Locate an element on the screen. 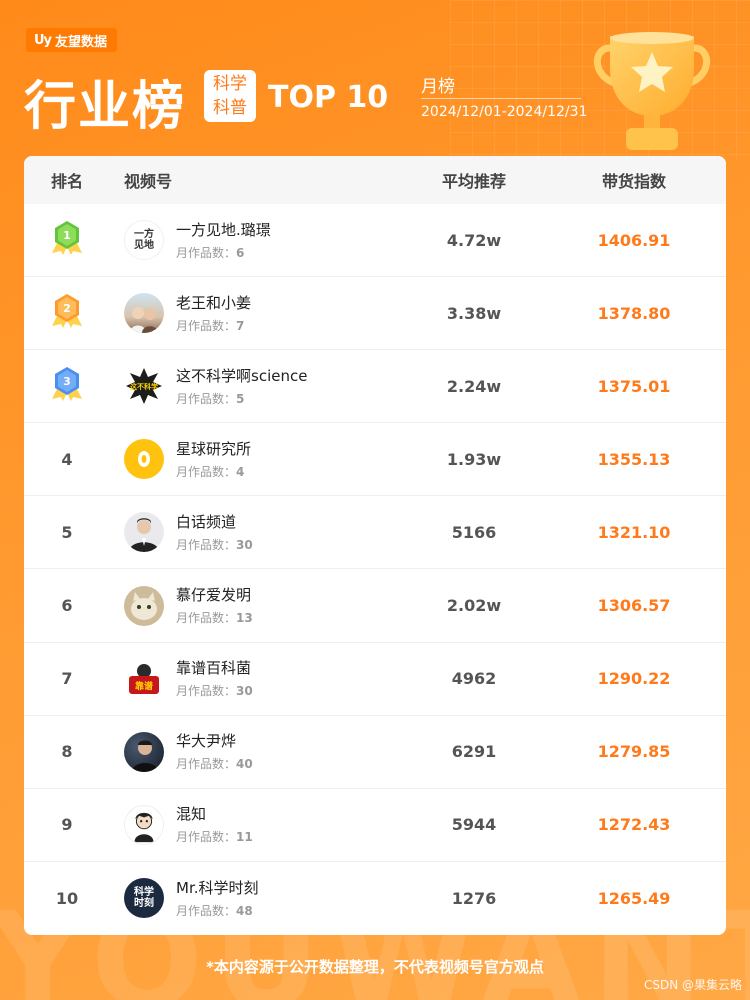 This screenshot has height=1000, width=750. table-row: 8 华大尹烨 月作品数：40 6291 1279.85 is located at coordinates (375, 752).